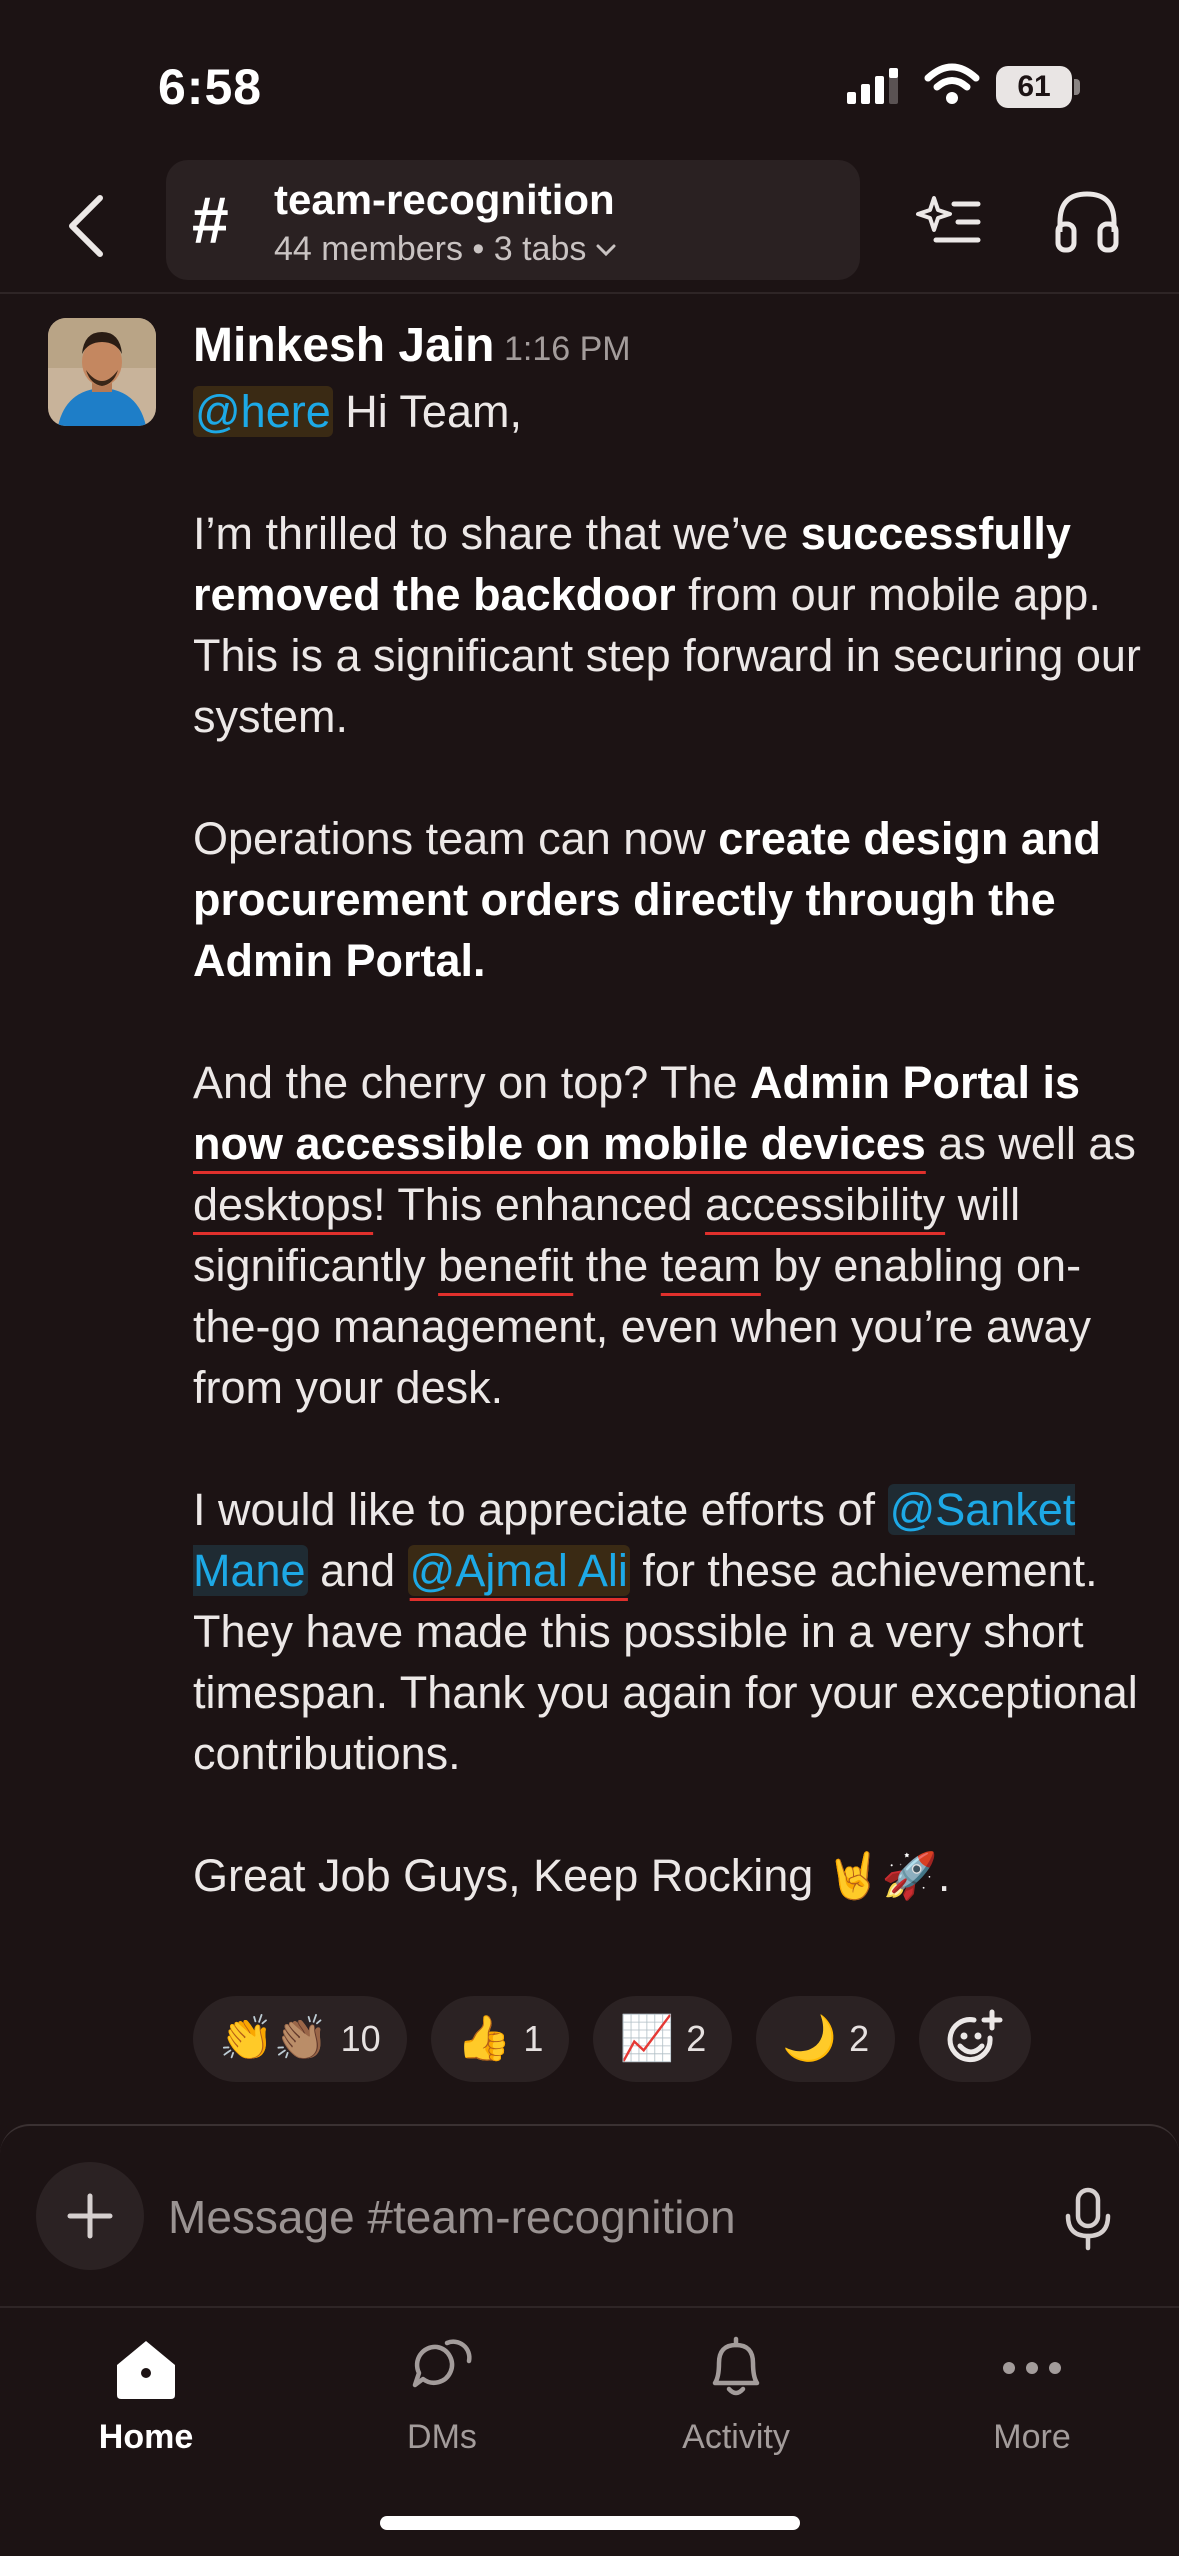 Image resolution: width=1179 pixels, height=2556 pixels. I want to click on tab-dms-label: DMs, so click(442, 2437).